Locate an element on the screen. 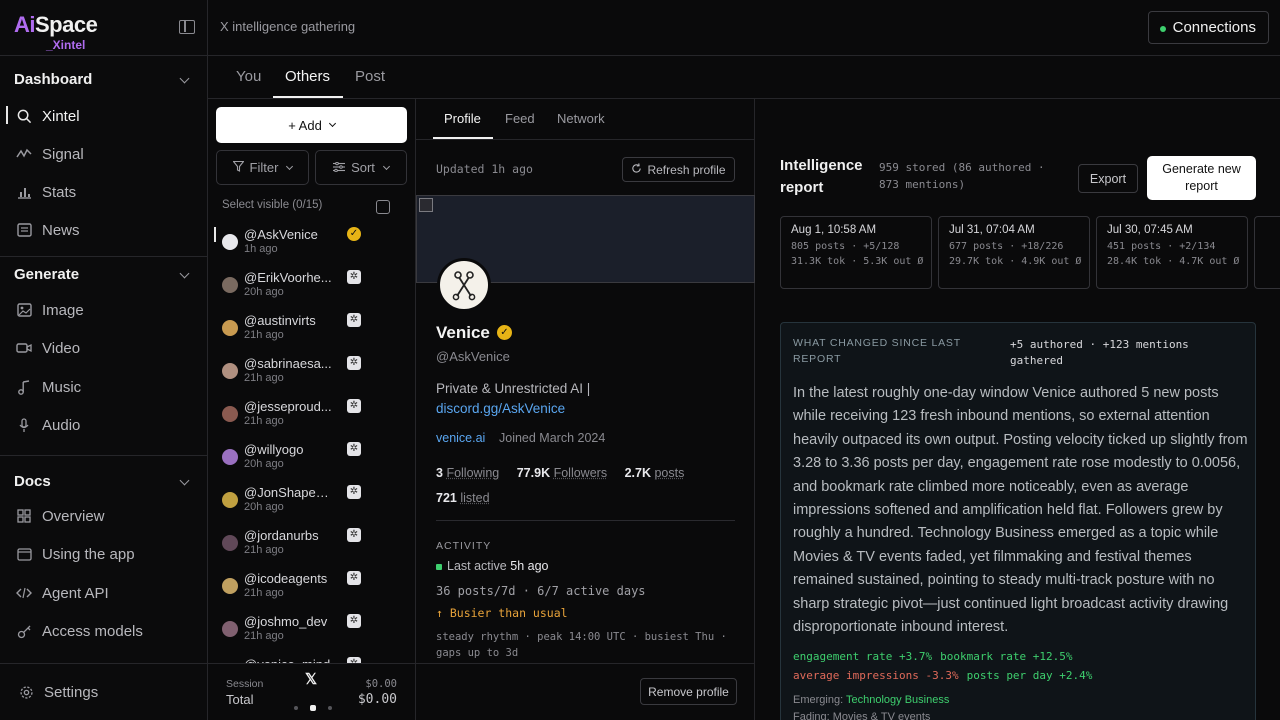  list-item: @icodeagents 21h ago ✲ is located at coordinates (311, 591).